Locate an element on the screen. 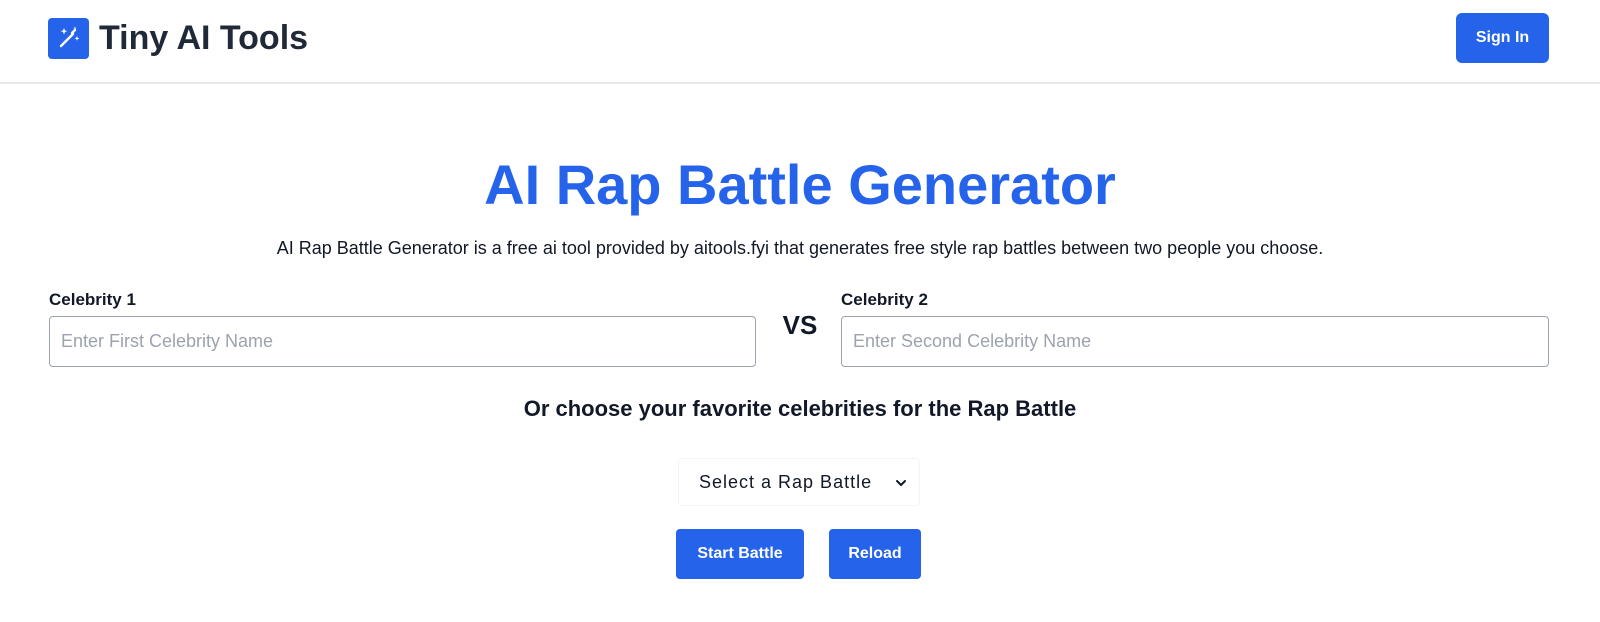  page-title: AI Rap Battle Generator is located at coordinates (800, 184).